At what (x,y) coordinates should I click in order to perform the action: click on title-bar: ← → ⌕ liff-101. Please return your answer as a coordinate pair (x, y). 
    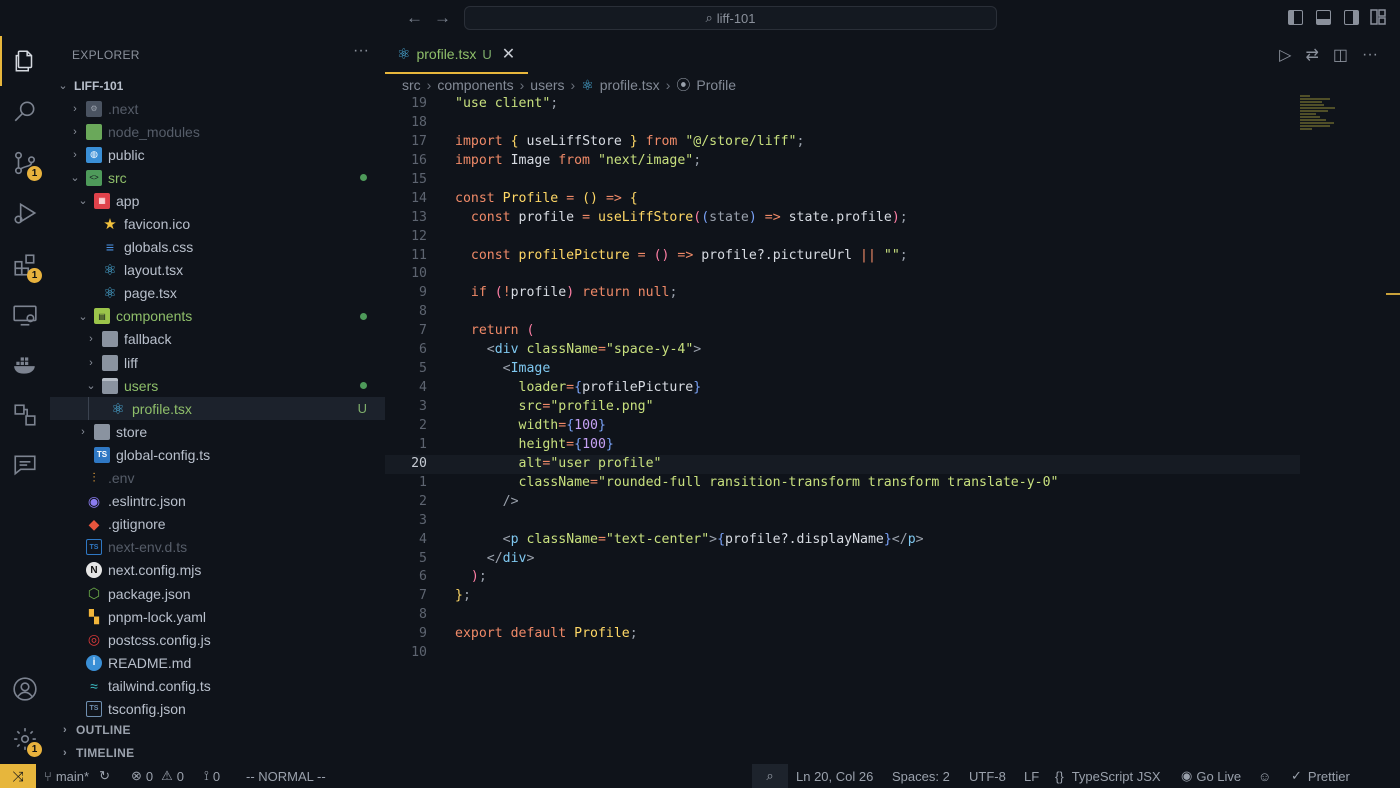
    Looking at the image, I should click on (700, 18).